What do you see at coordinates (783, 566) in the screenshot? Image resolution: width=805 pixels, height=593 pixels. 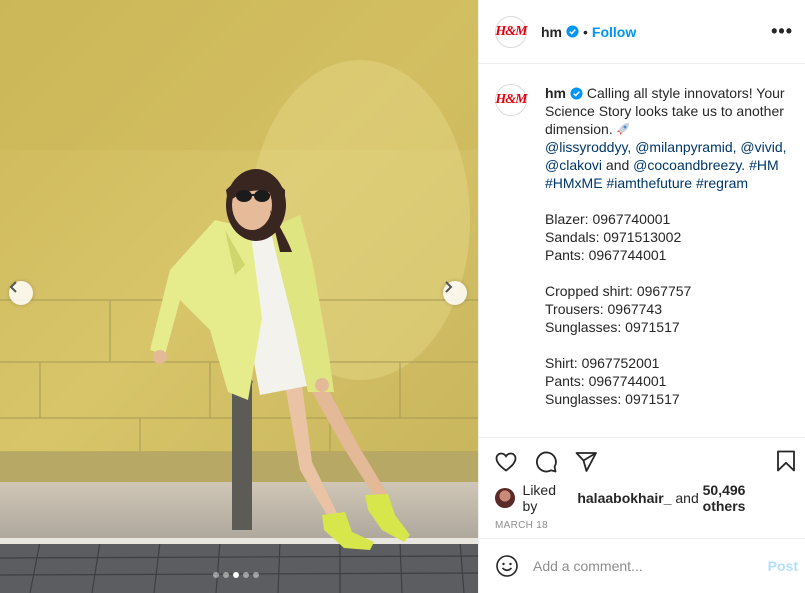 I see `post-comment-button: Post` at bounding box center [783, 566].